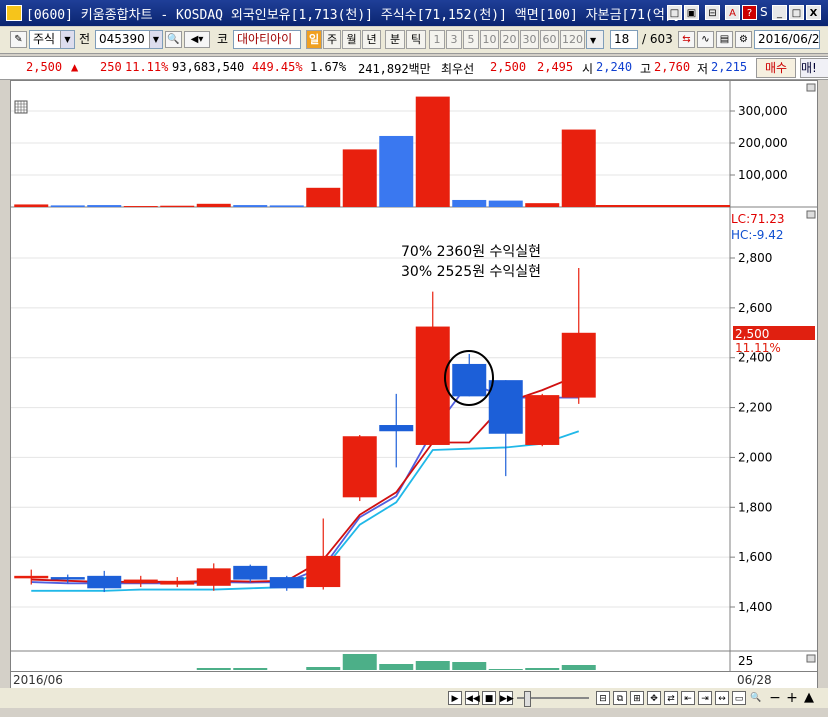 Image resolution: width=828 pixels, height=717 pixels. I want to click on code-input: 045390 ▼, so click(129, 39).